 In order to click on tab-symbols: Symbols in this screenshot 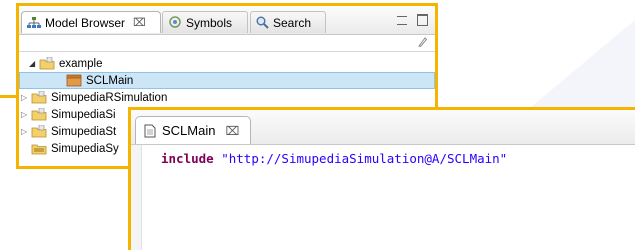, I will do `click(205, 22)`.